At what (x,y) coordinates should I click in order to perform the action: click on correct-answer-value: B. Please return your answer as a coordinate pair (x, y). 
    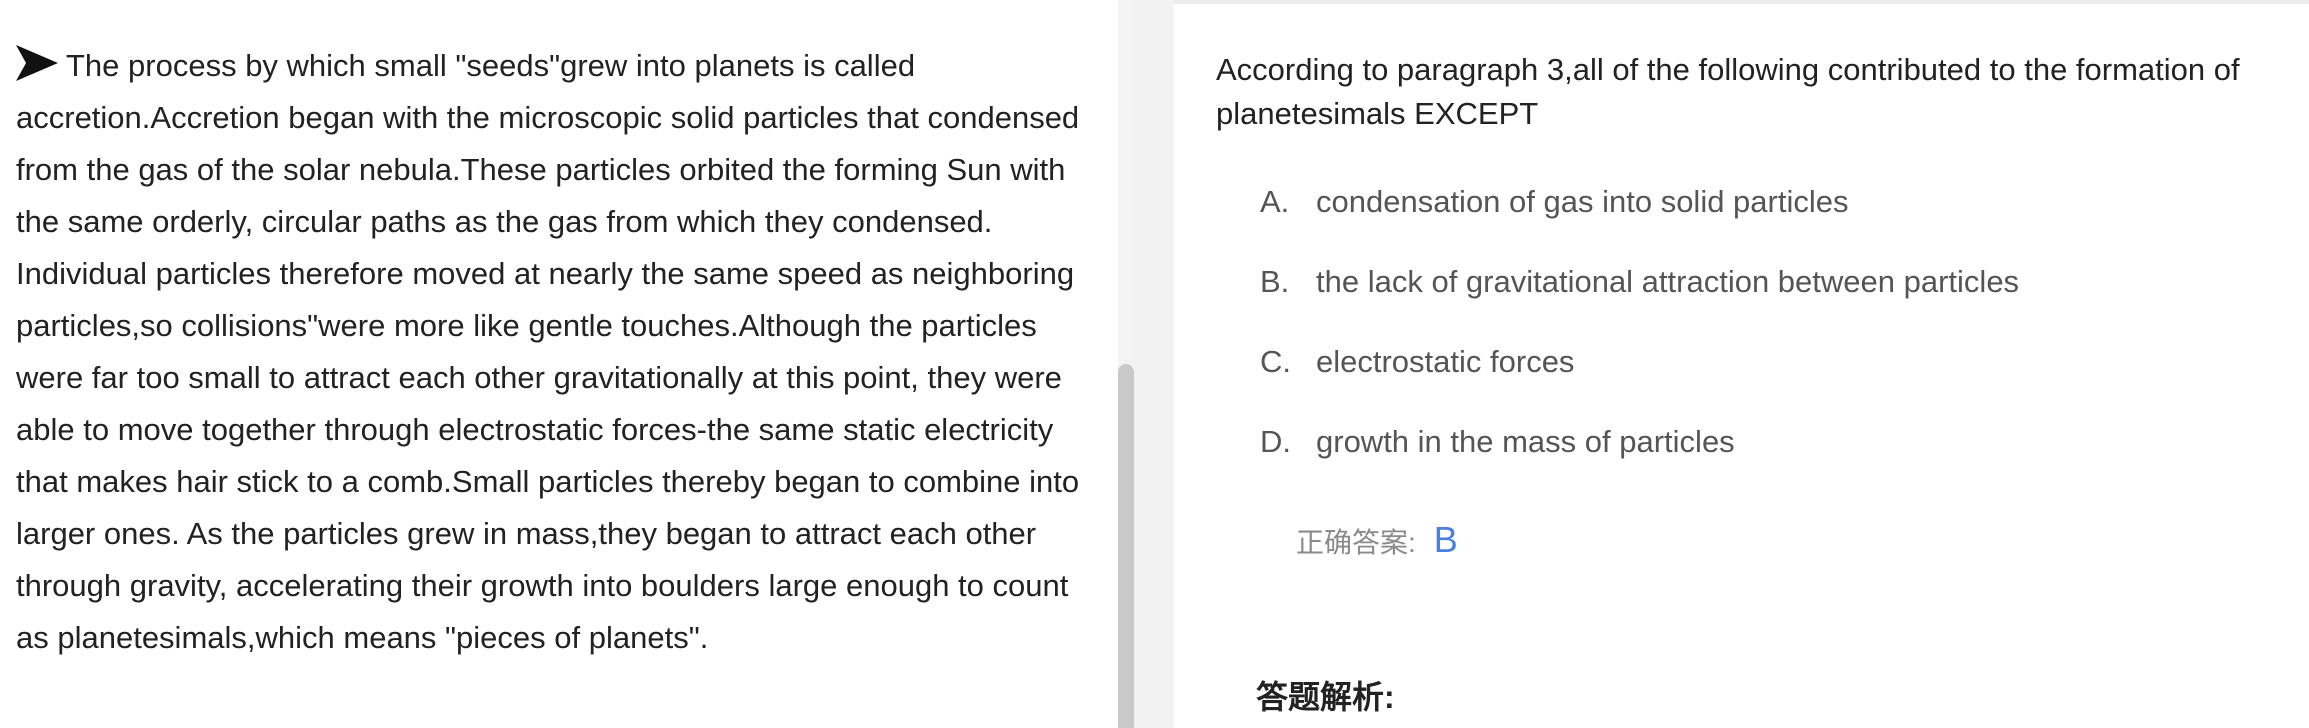
    Looking at the image, I should click on (1445, 539).